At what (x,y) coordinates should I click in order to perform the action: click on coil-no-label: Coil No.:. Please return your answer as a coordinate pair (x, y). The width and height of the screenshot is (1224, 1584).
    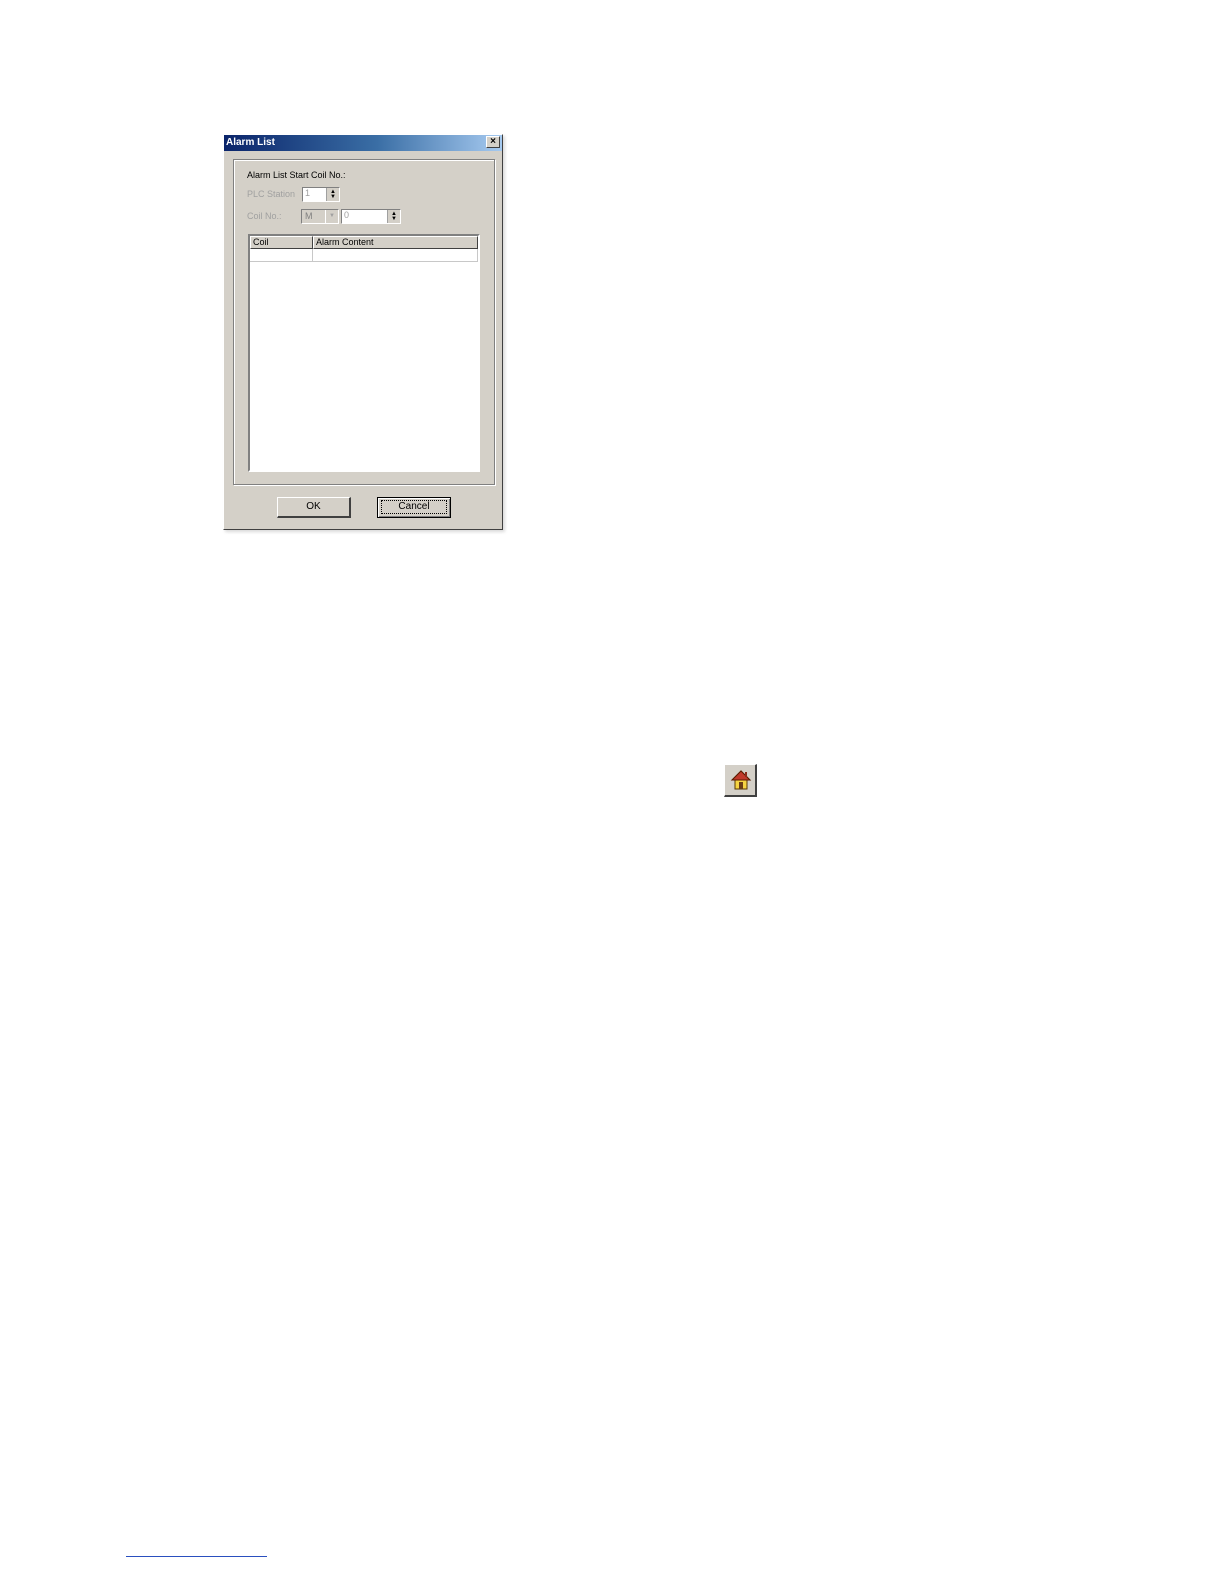
    Looking at the image, I should click on (264, 216).